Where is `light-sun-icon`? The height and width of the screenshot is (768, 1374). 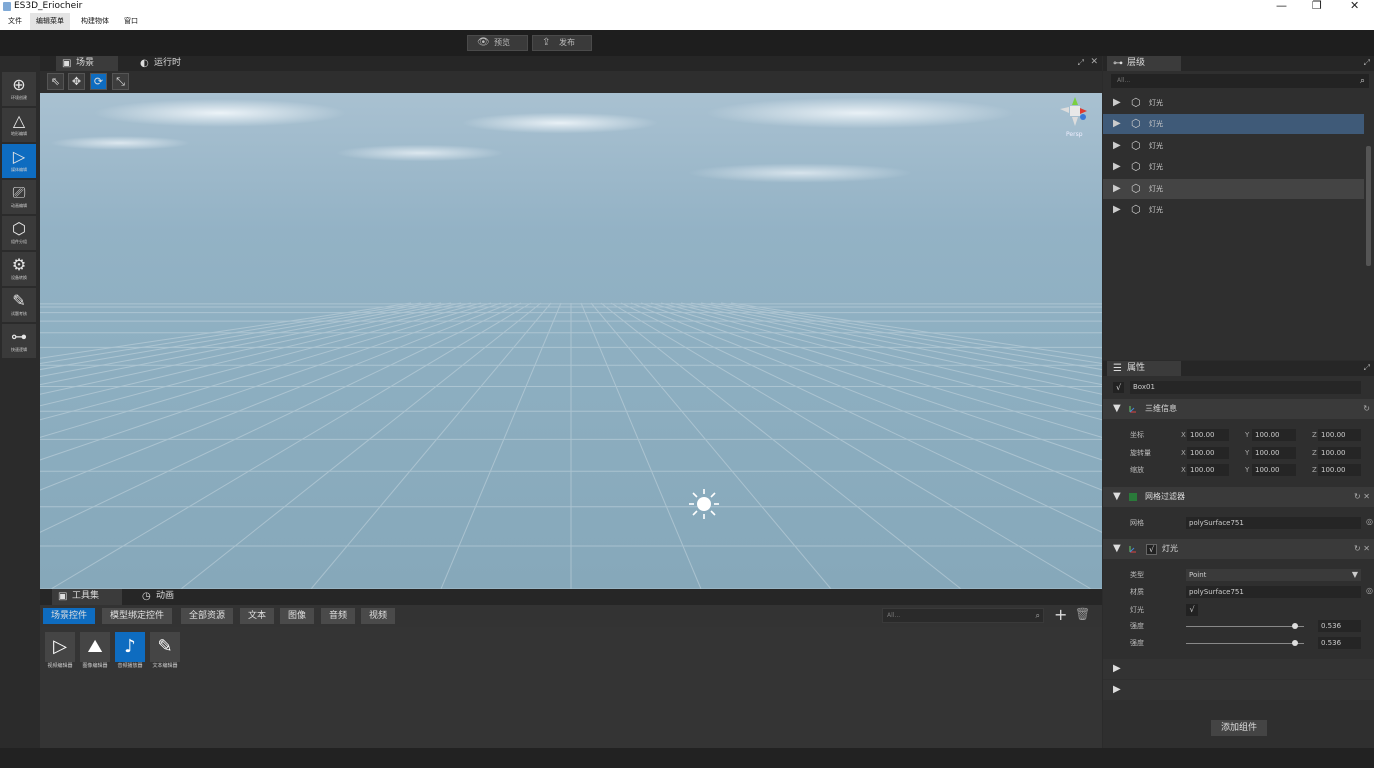
light-sun-icon is located at coordinates (704, 504).